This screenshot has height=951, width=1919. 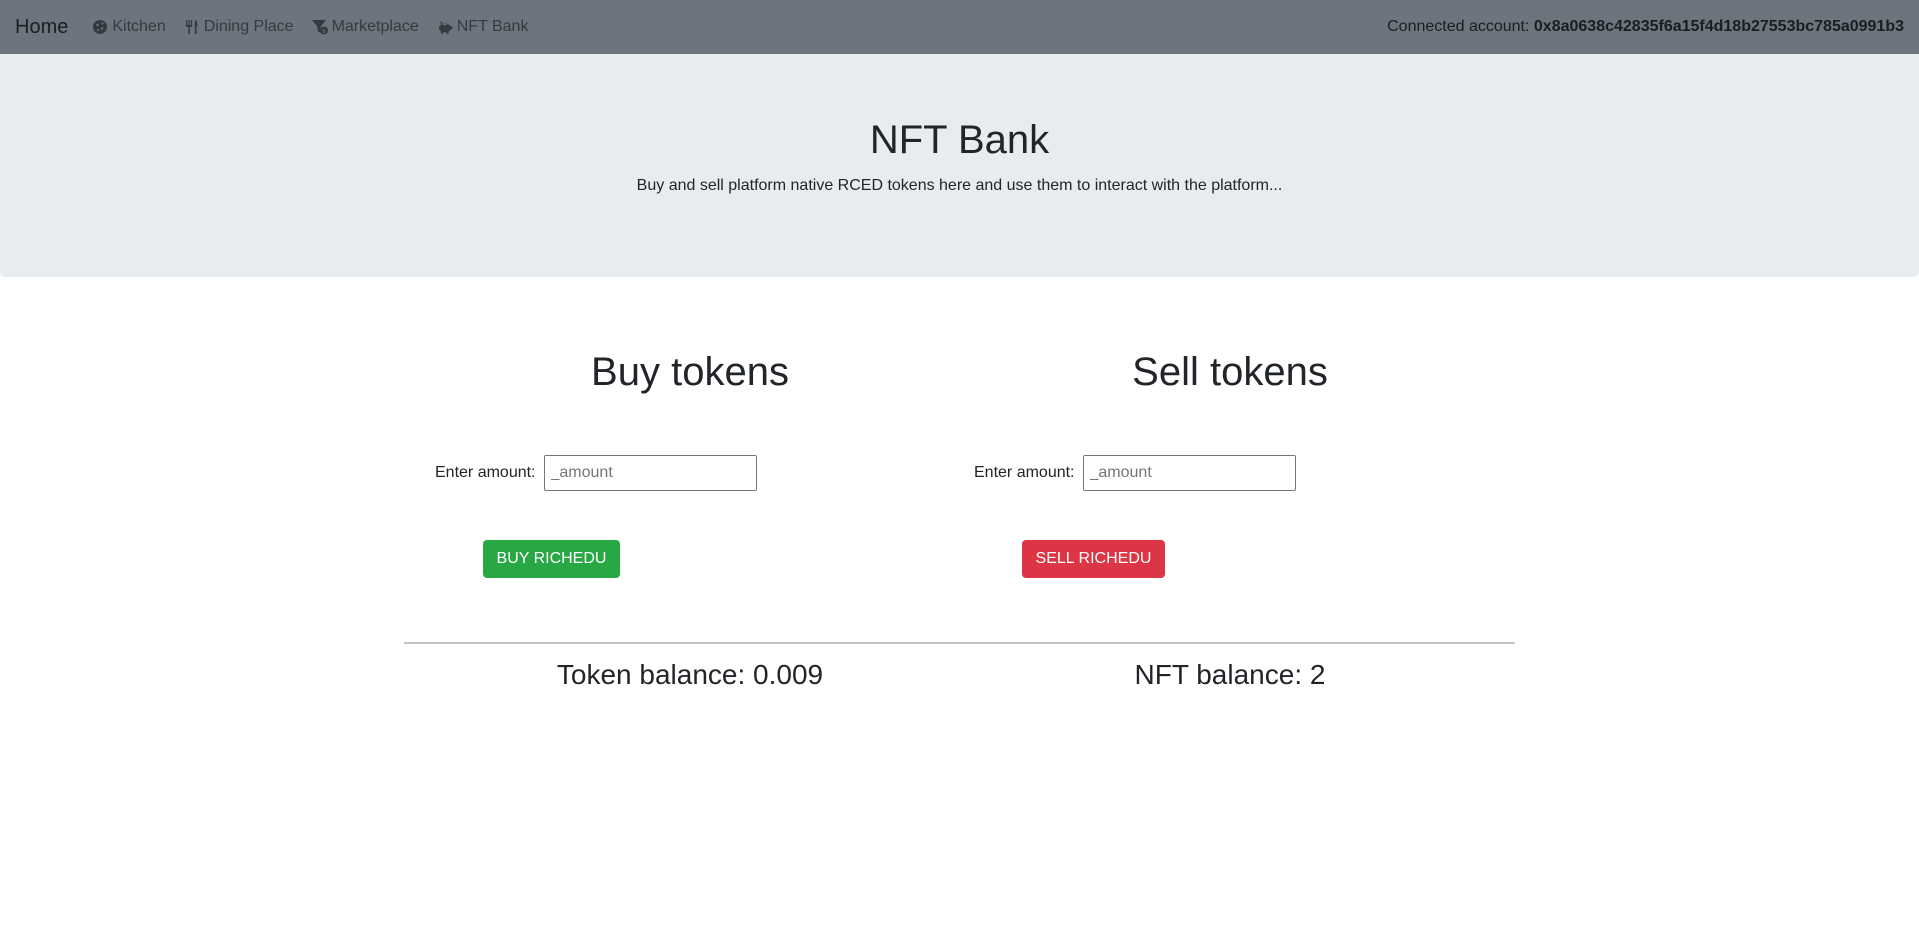 I want to click on sell-section: Sell tokens, so click(x=1230, y=372).